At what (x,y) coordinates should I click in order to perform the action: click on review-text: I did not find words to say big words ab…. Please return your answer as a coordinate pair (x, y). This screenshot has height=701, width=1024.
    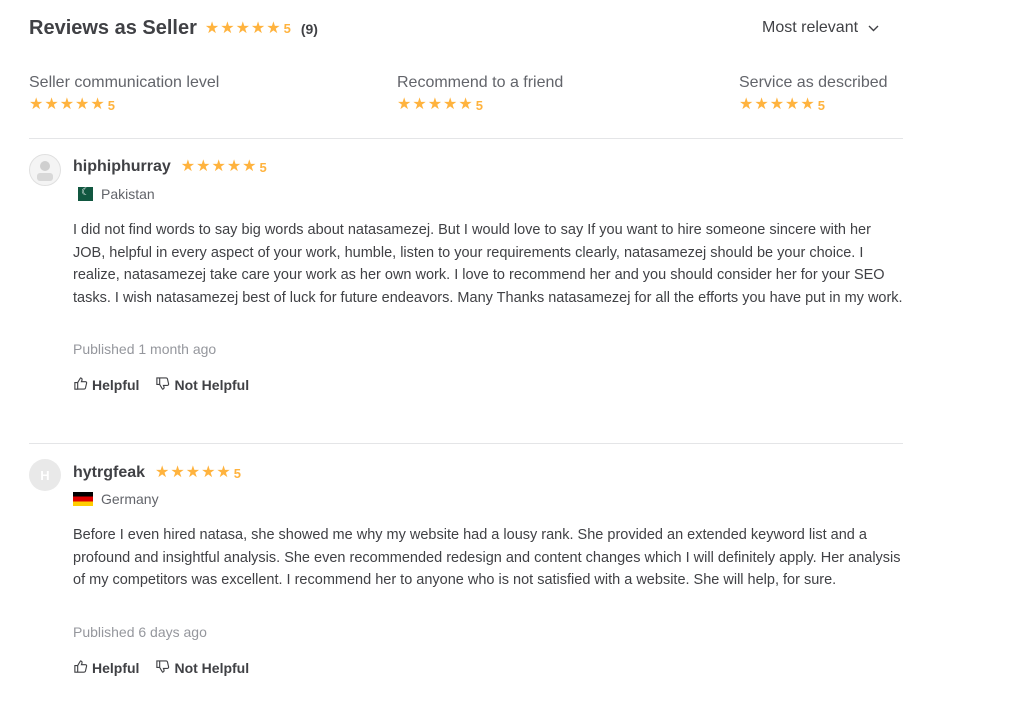
    Looking at the image, I should click on (488, 264).